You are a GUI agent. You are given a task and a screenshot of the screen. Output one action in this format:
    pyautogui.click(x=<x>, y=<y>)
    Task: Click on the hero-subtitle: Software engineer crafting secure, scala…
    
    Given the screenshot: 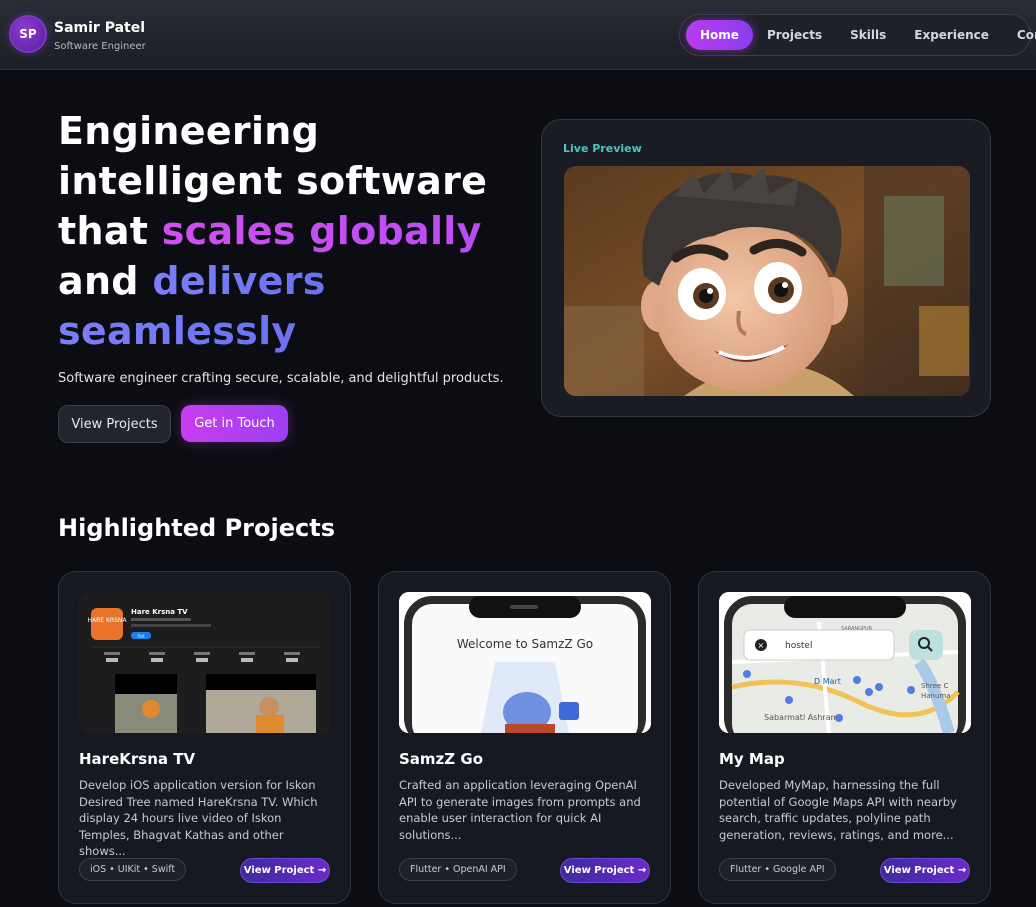 What is the action you would take?
    pyautogui.click(x=281, y=378)
    